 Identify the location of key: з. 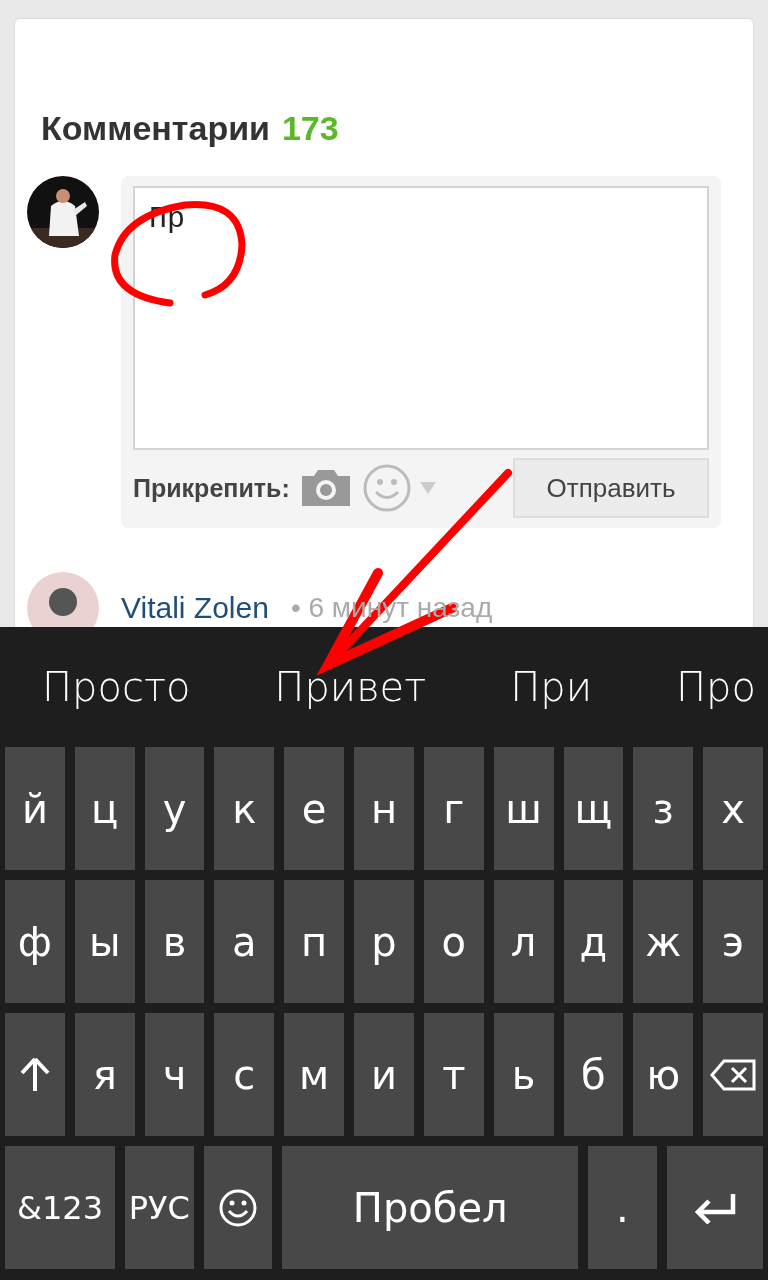
(663, 808).